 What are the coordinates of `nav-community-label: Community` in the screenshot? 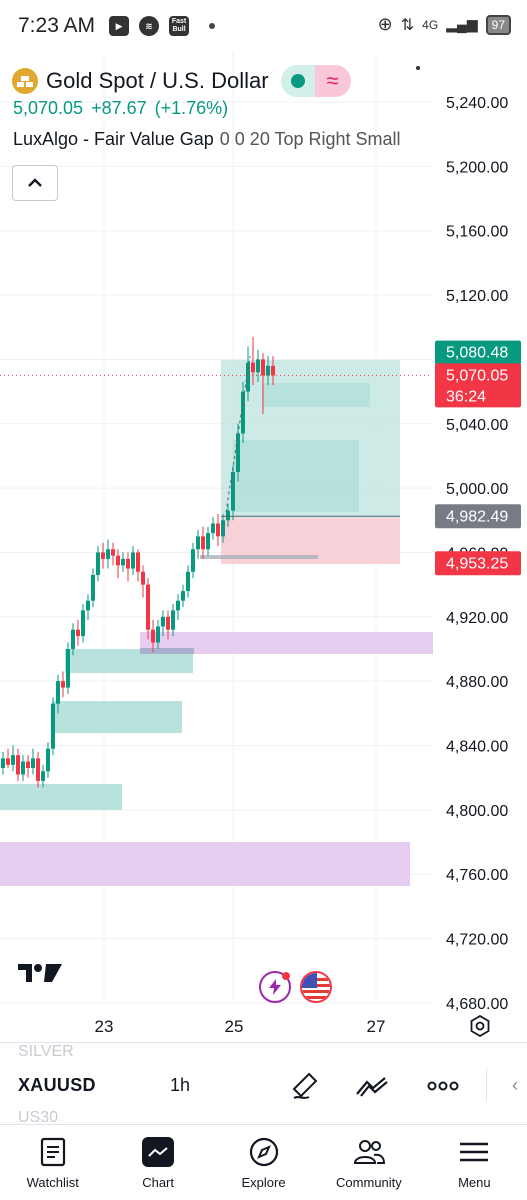 It's located at (369, 1182).